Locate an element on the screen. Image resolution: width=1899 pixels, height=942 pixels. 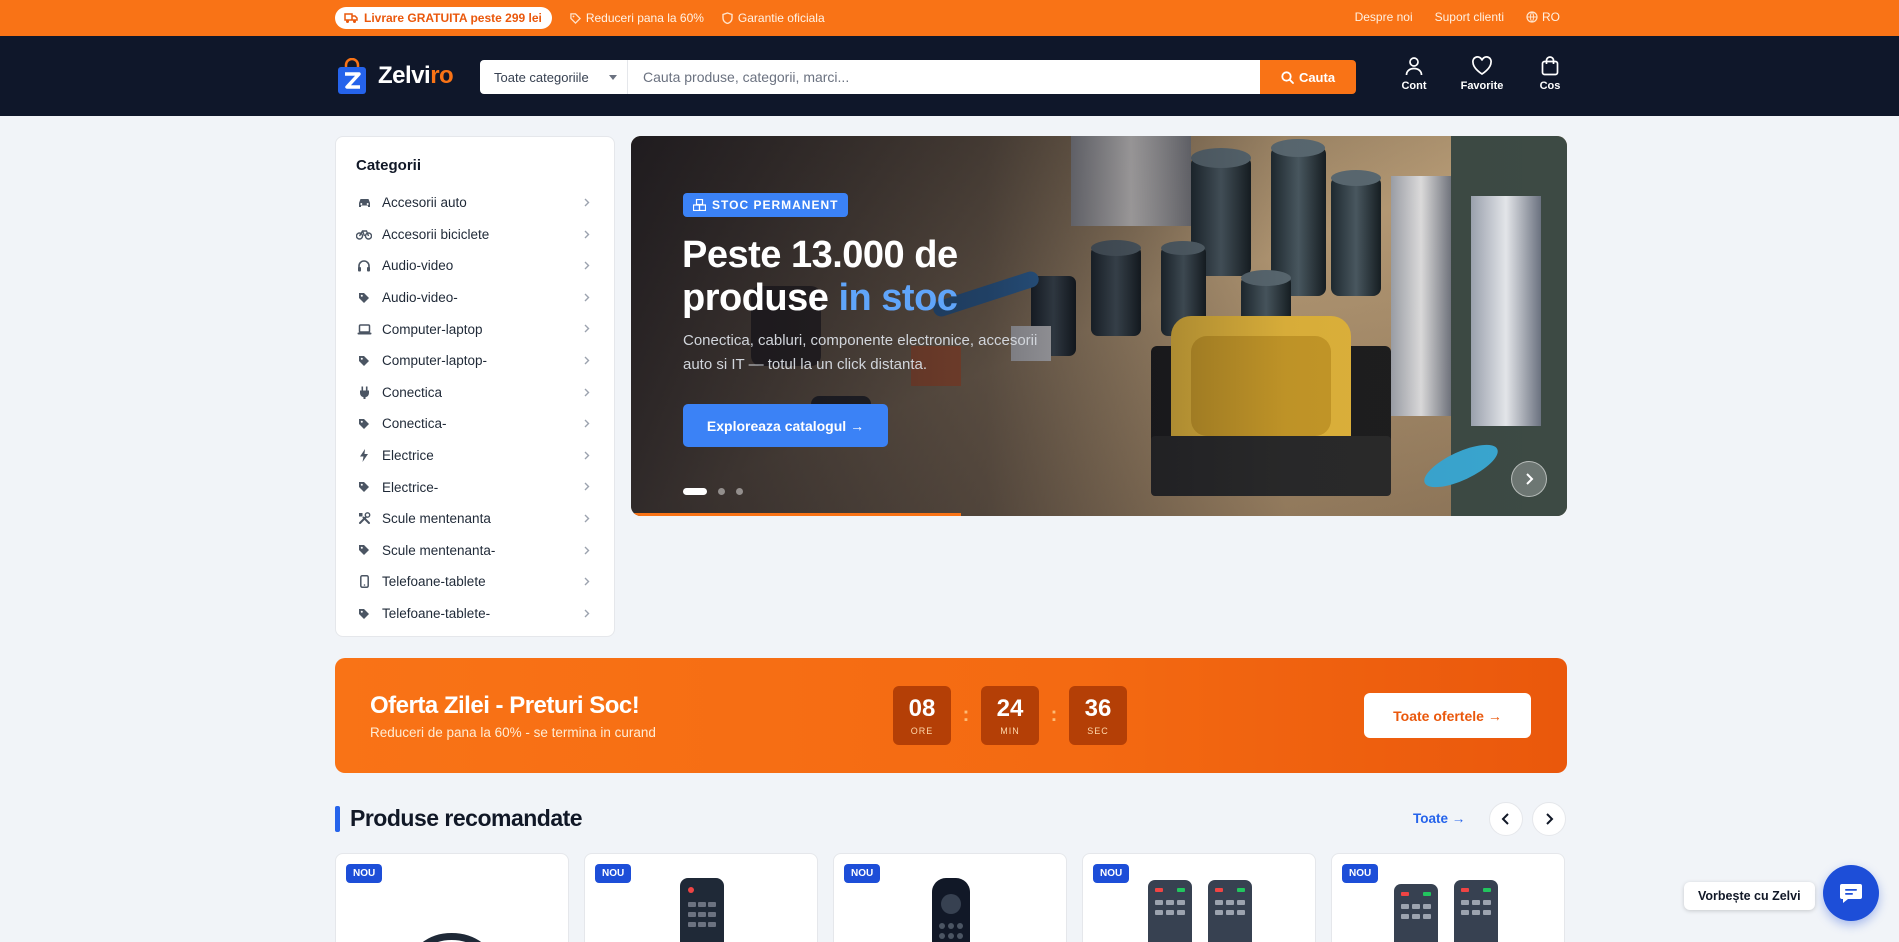
section-accent-bar is located at coordinates (337, 819).